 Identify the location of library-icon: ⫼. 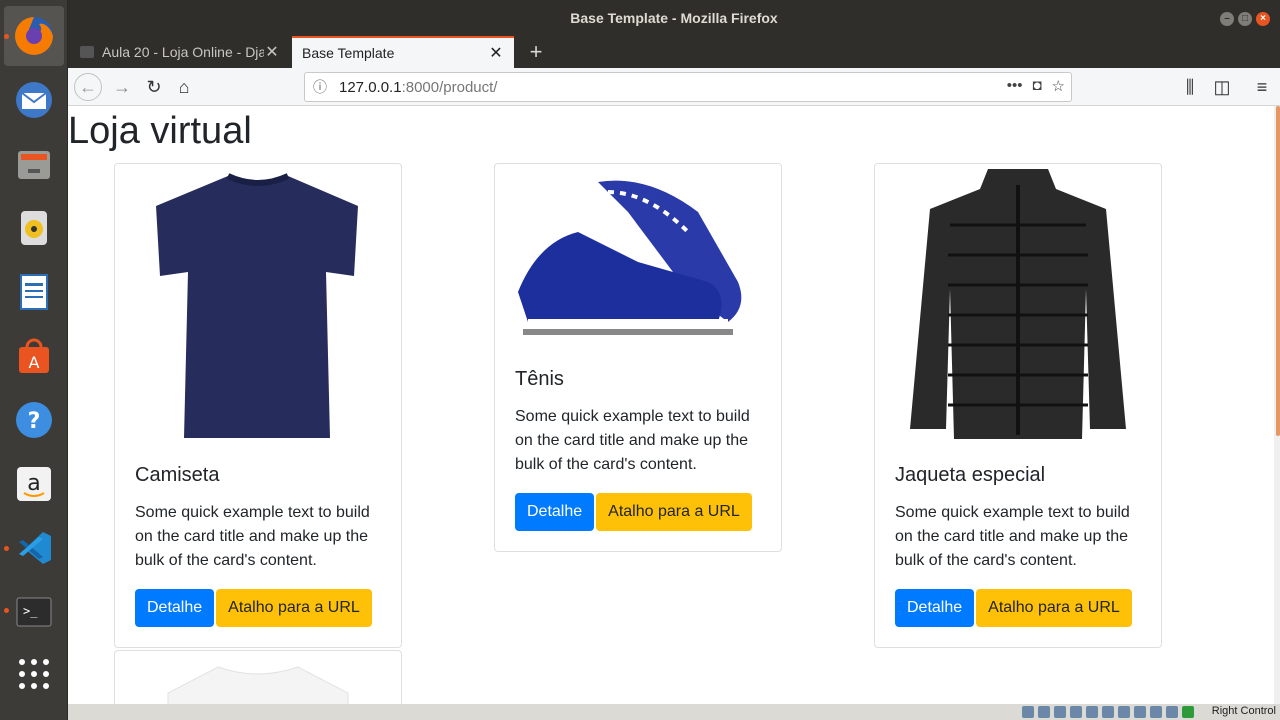
(1190, 87).